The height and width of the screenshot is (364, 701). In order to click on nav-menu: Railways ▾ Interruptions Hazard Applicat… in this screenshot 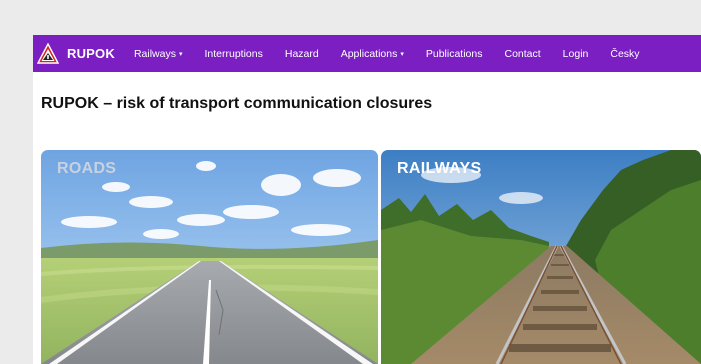, I will do `click(398, 54)`.